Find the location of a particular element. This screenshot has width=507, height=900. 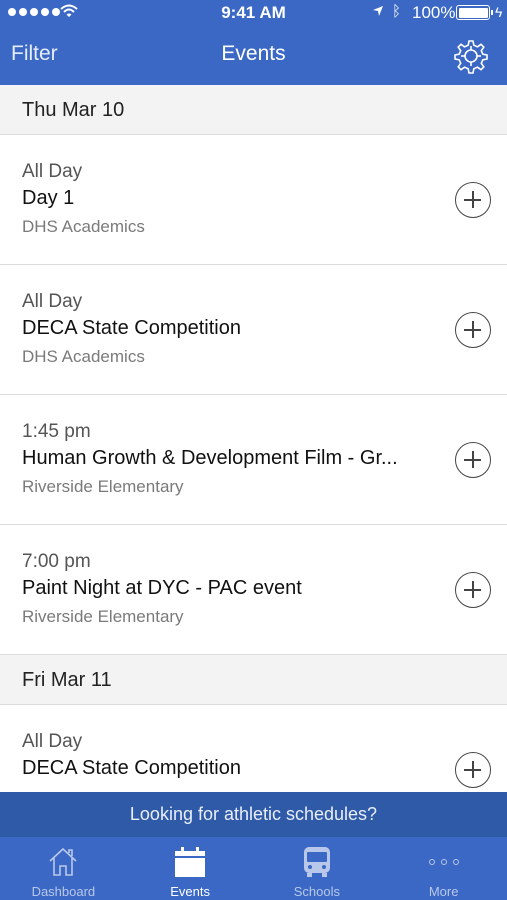

battery-percent: 100% is located at coordinates (434, 12).